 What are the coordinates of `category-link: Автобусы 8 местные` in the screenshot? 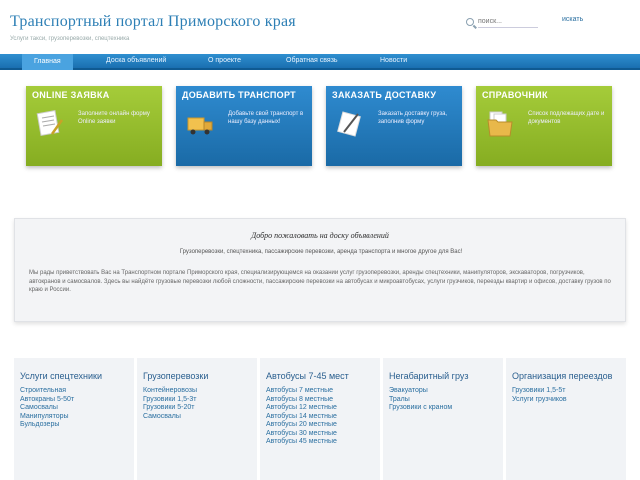 It's located at (320, 400).